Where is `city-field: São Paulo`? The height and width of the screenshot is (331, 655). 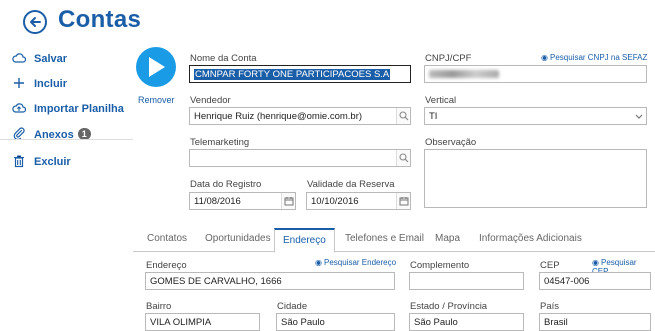
city-field: São Paulo is located at coordinates (335, 322).